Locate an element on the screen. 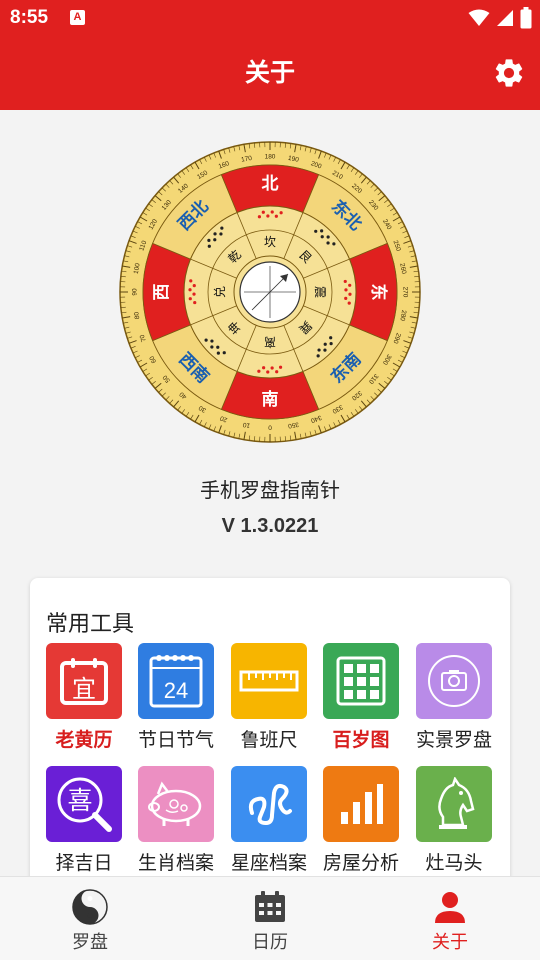  app-version: V 1.3.0221 is located at coordinates (270, 526).